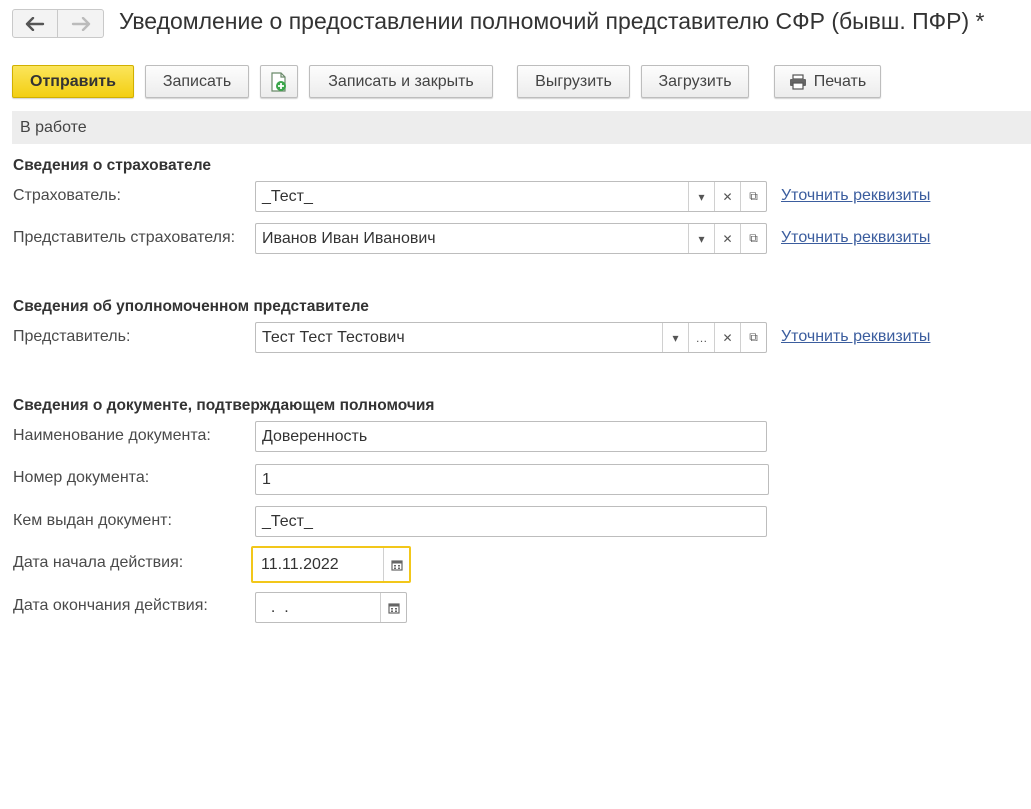 Image resolution: width=1031 pixels, height=809 pixels. I want to click on section-title-authorized: Сведения об уполномоченном представителе, so click(191, 306).